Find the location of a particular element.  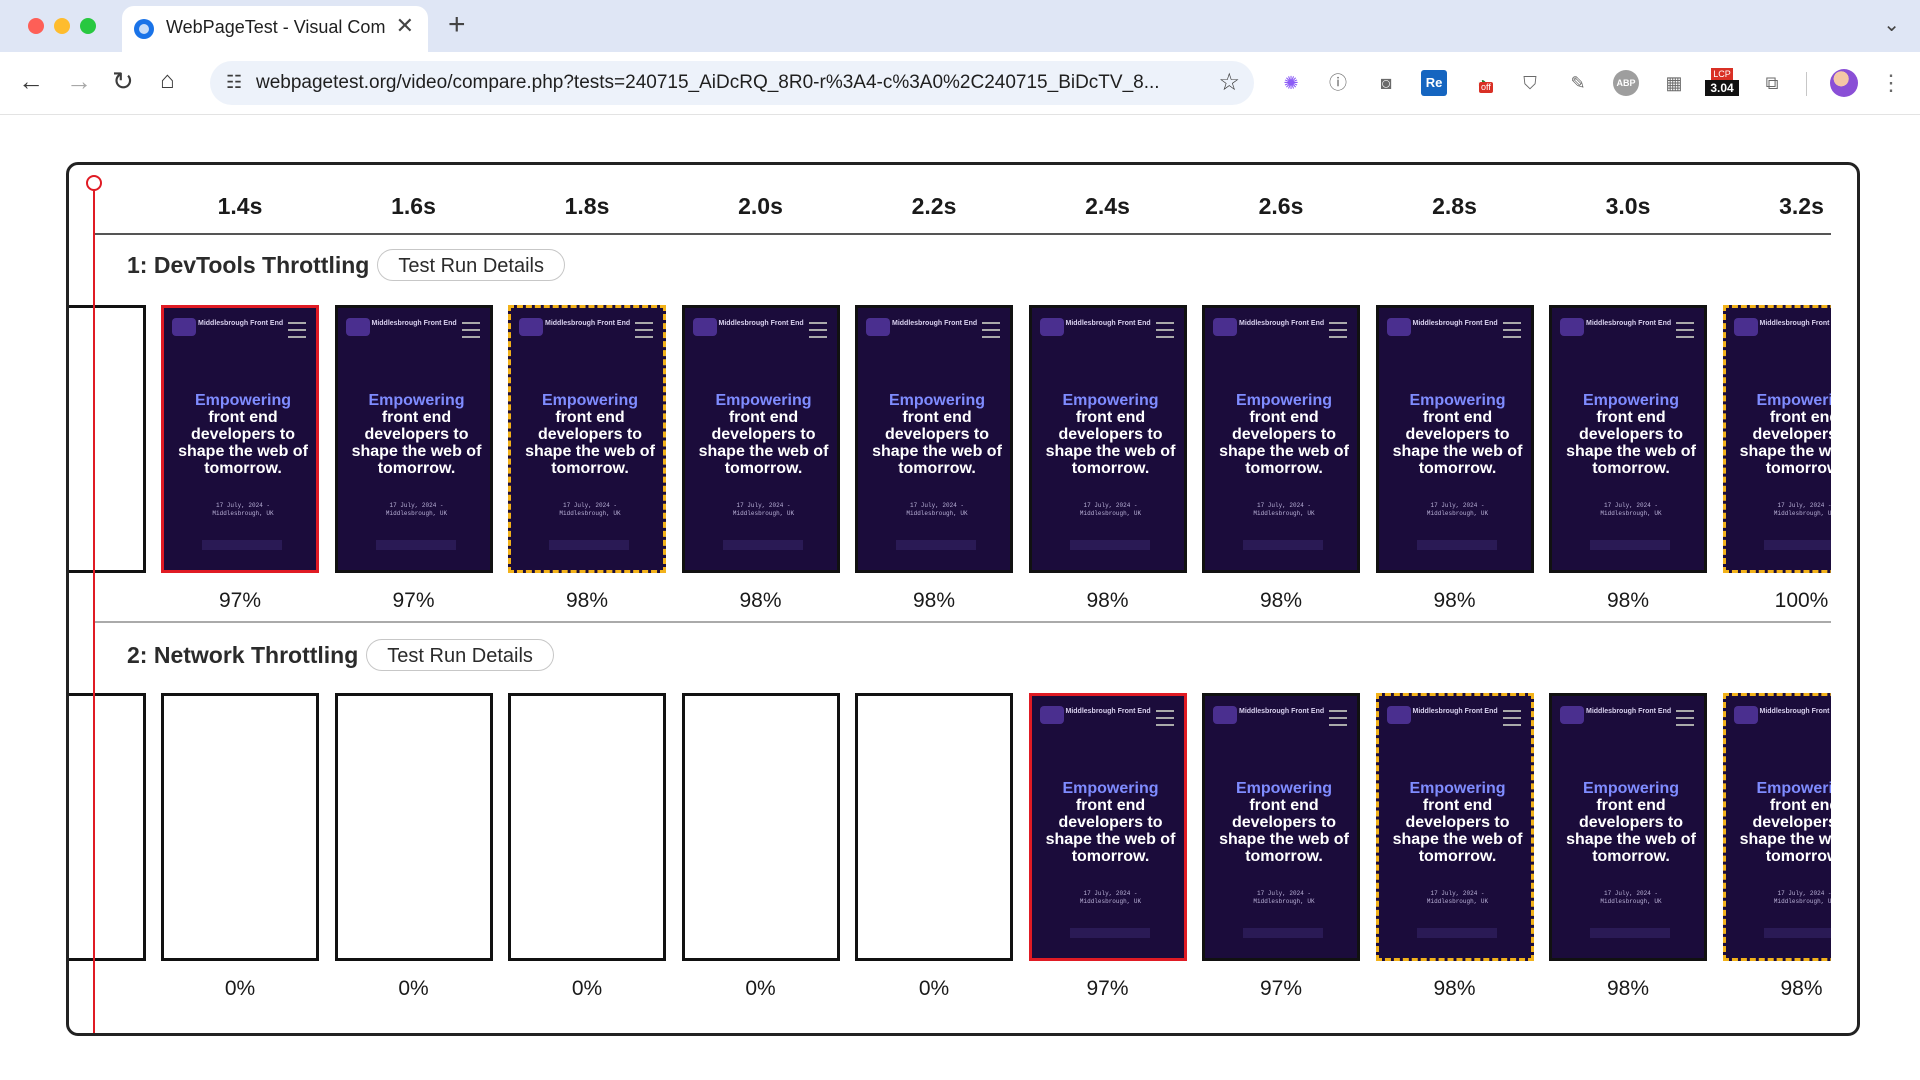

camera-icon: ◙ is located at coordinates (1386, 83).